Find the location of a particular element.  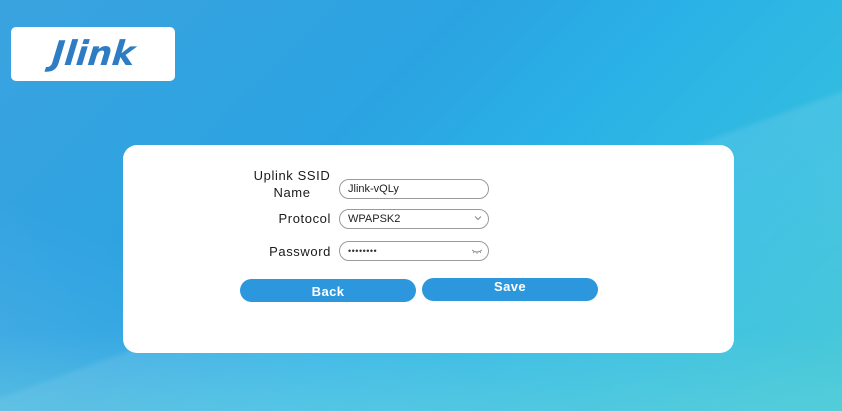

back-button: Back is located at coordinates (328, 290).